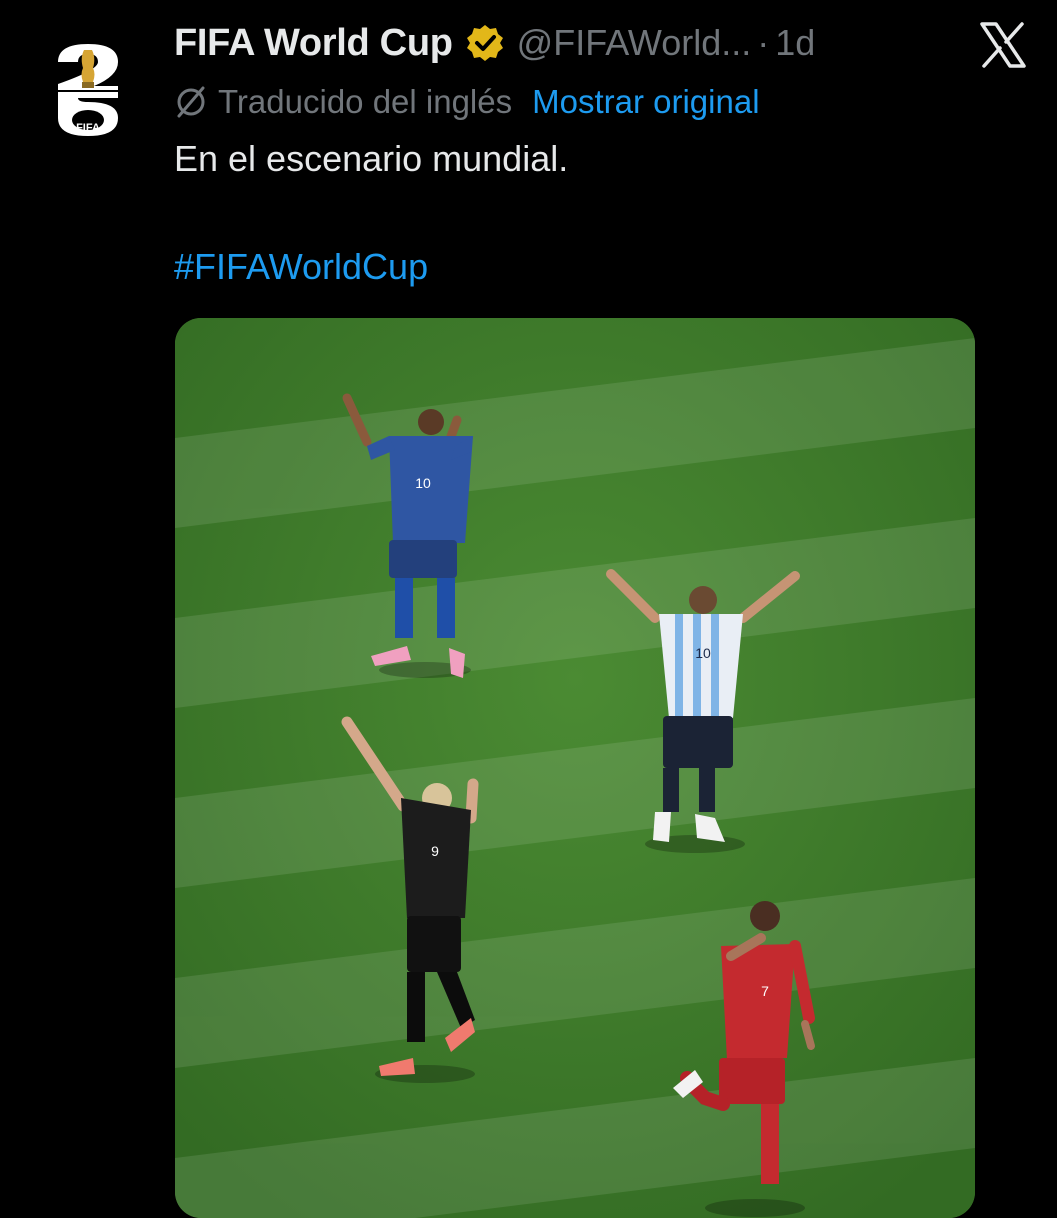  I want to click on player-striped-number: 10, so click(703, 653).